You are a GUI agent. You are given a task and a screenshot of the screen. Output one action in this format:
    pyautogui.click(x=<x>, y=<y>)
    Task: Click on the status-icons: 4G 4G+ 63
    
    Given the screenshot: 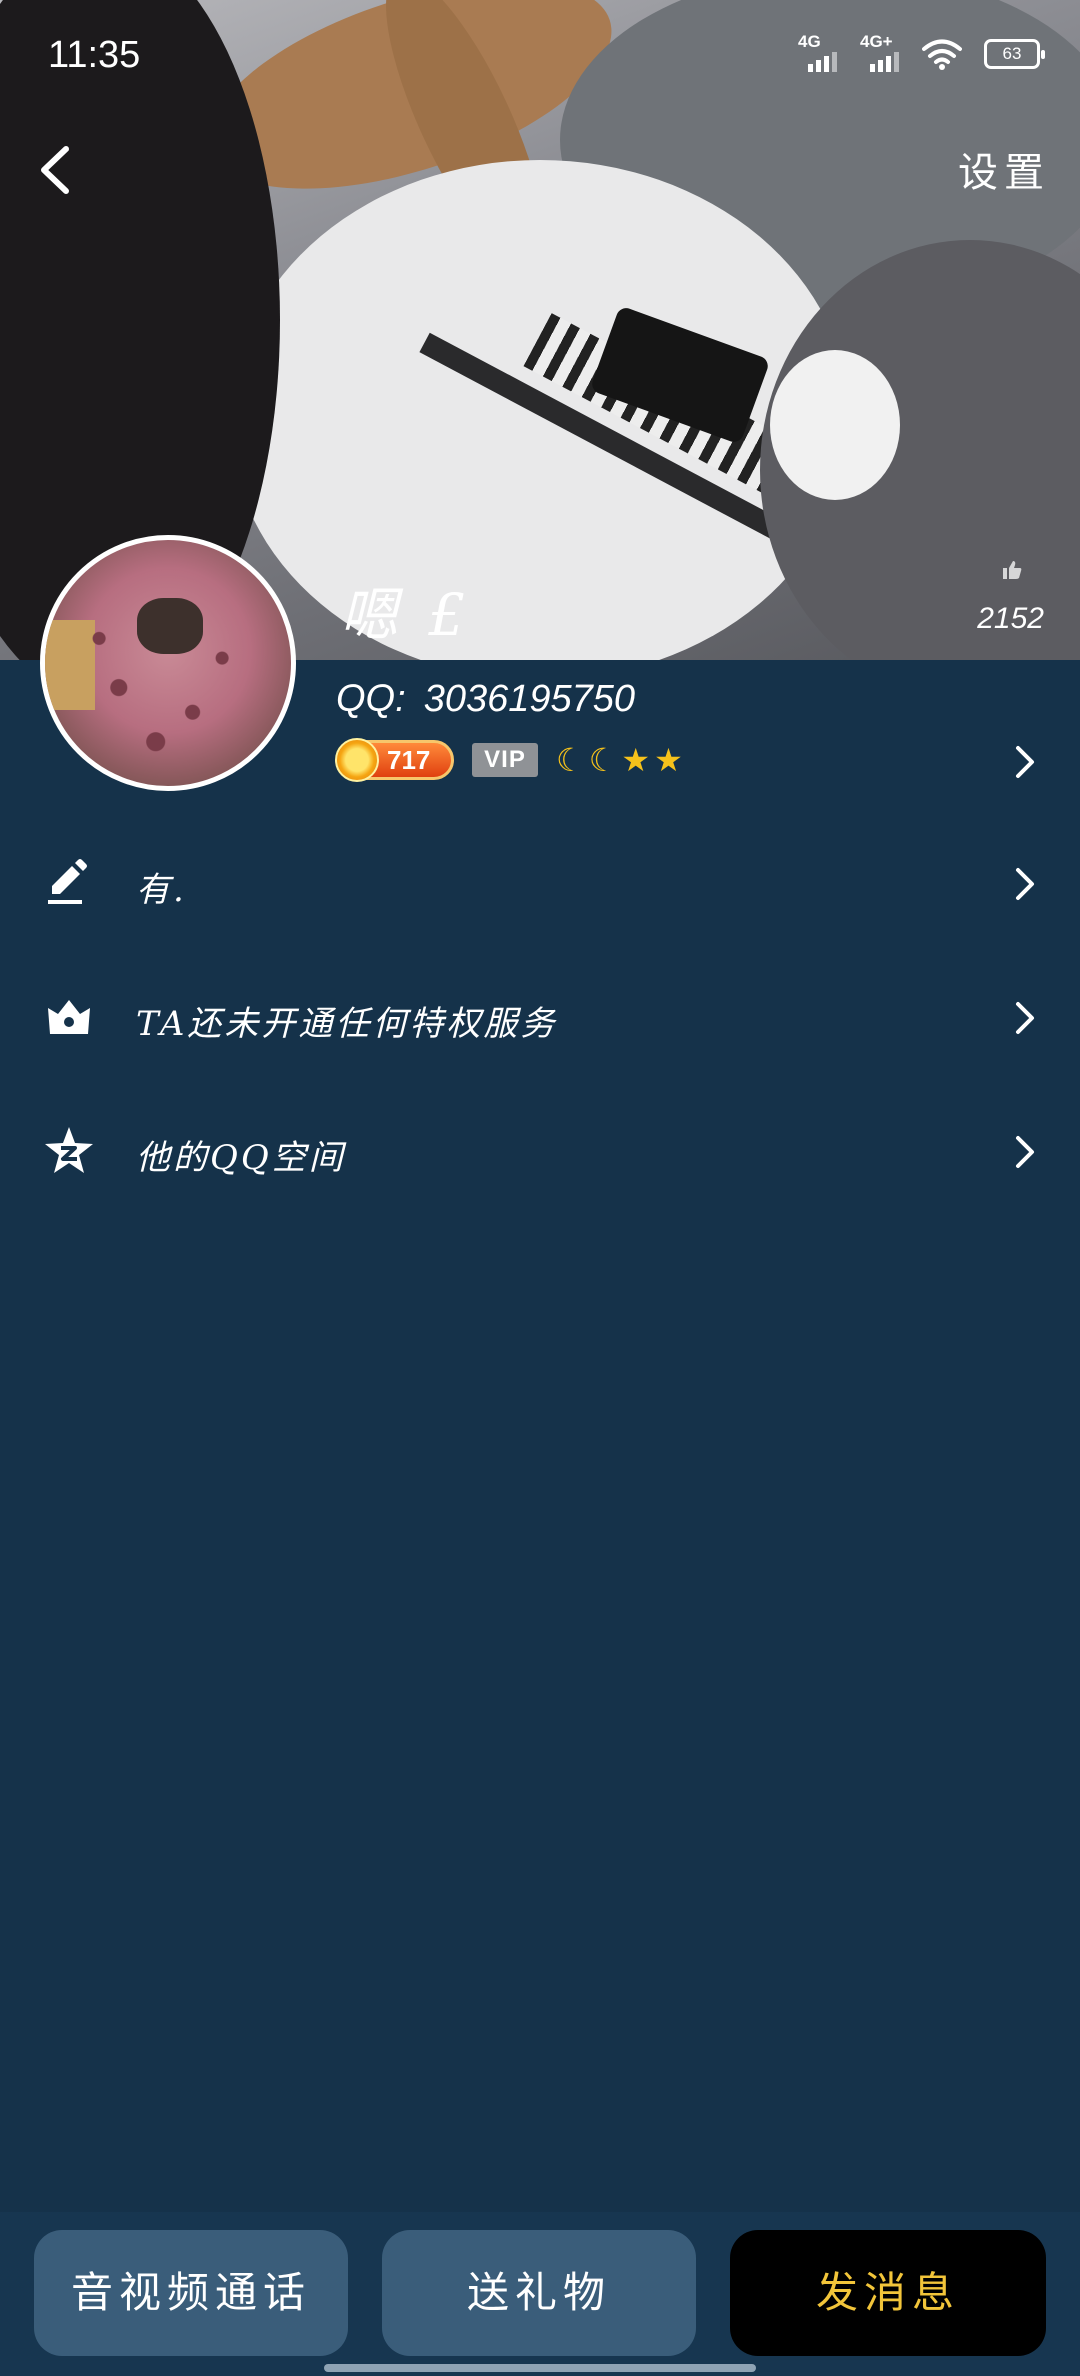 What is the action you would take?
    pyautogui.click(x=921, y=52)
    